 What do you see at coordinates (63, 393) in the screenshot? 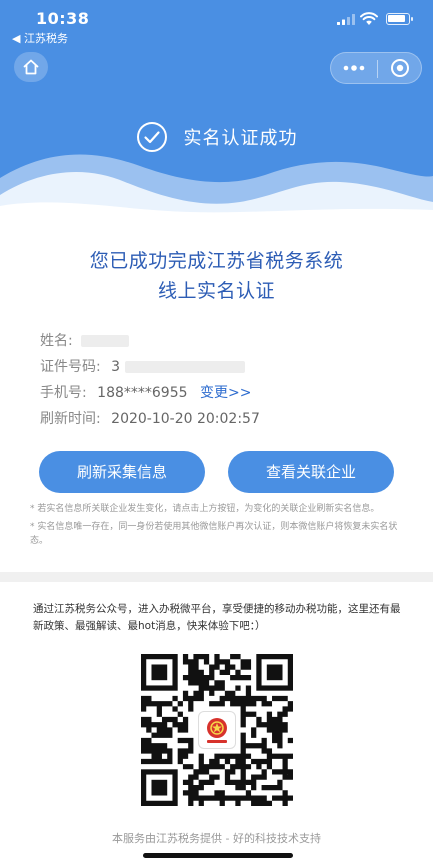
I see `phone-label: 手机号:` at bounding box center [63, 393].